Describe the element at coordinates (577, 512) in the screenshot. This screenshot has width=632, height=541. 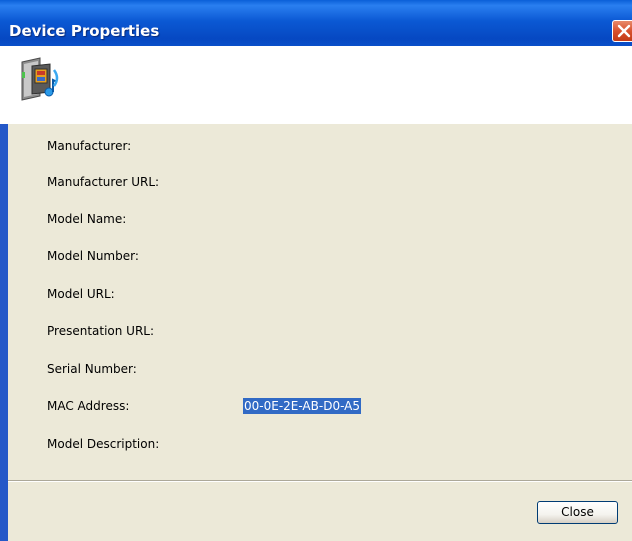
I see `close-button: Close` at that location.